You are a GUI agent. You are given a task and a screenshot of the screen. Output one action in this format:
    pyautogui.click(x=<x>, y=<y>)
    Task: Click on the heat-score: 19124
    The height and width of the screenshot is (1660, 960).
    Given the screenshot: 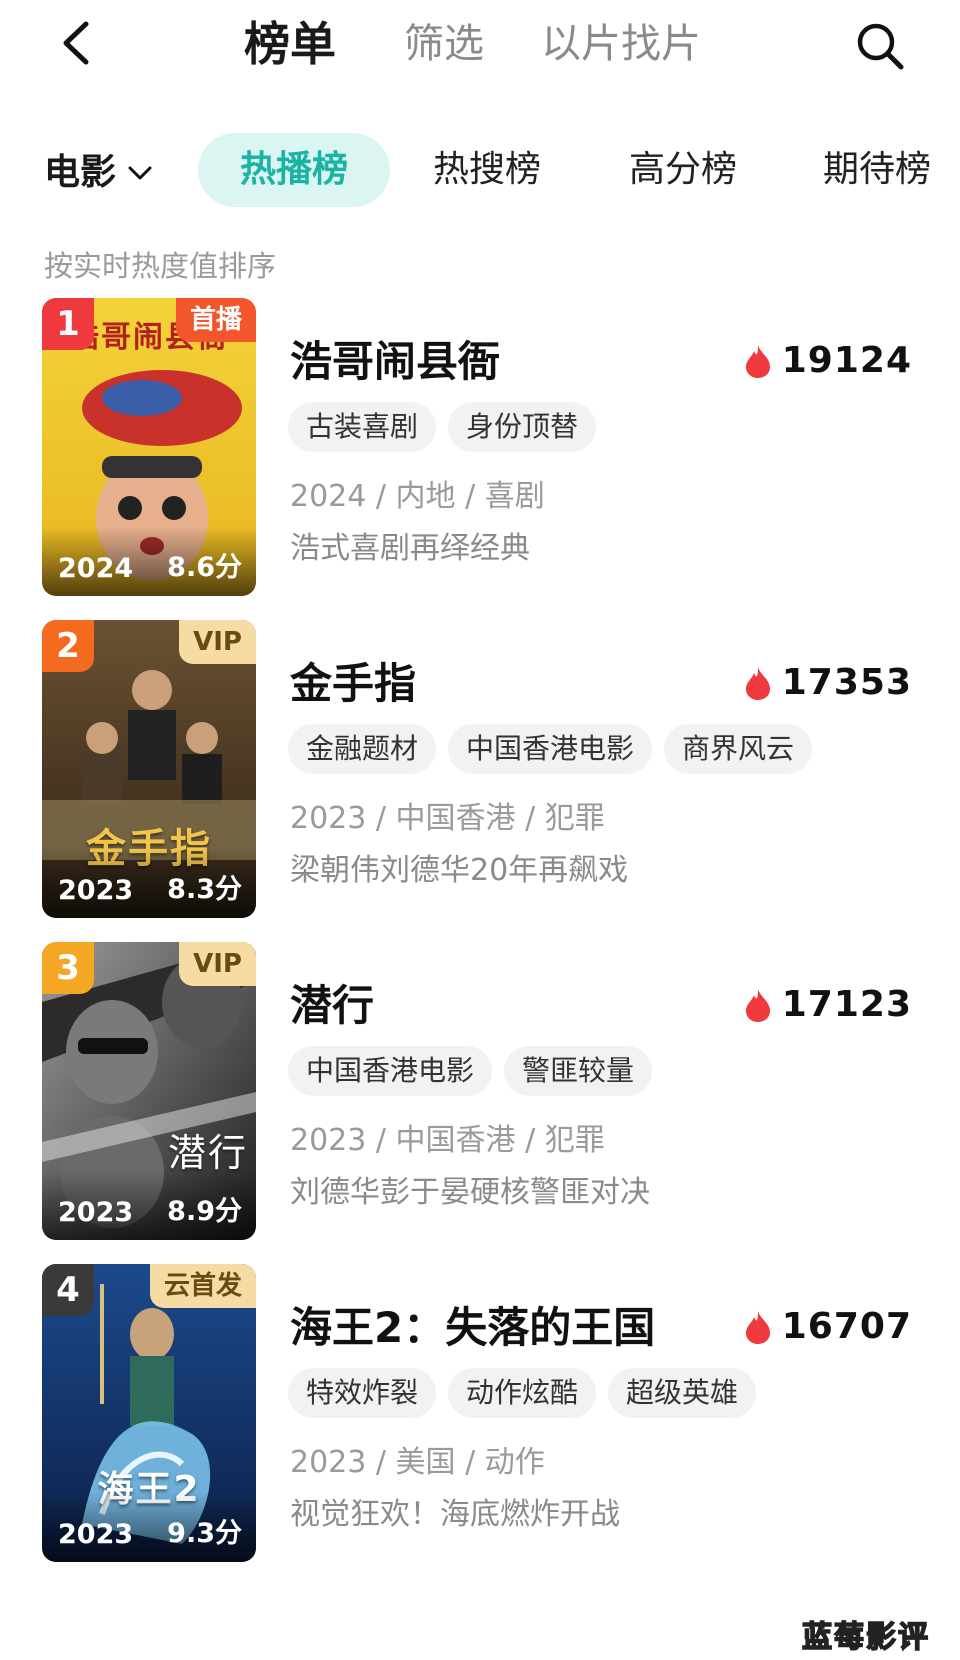 What is the action you would take?
    pyautogui.click(x=828, y=360)
    